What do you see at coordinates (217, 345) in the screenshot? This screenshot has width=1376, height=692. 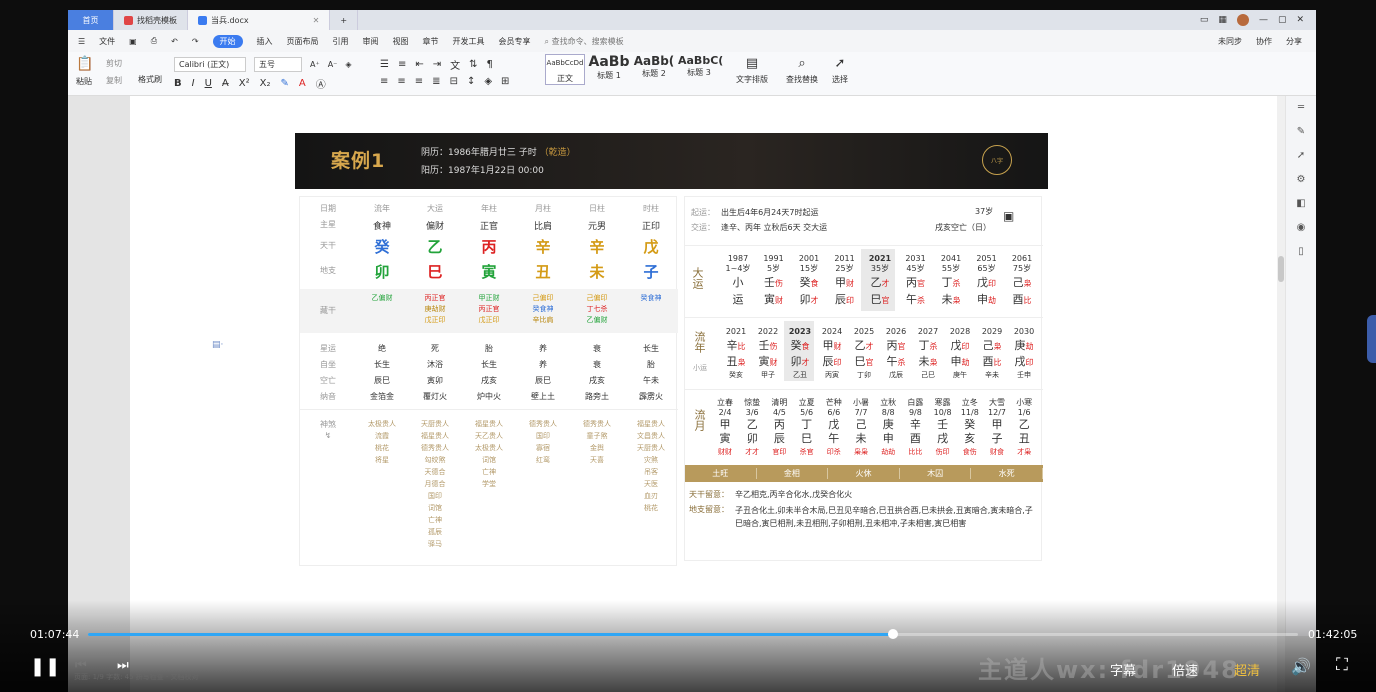 I see `paragraph-marker-icon: ▤·` at bounding box center [217, 345].